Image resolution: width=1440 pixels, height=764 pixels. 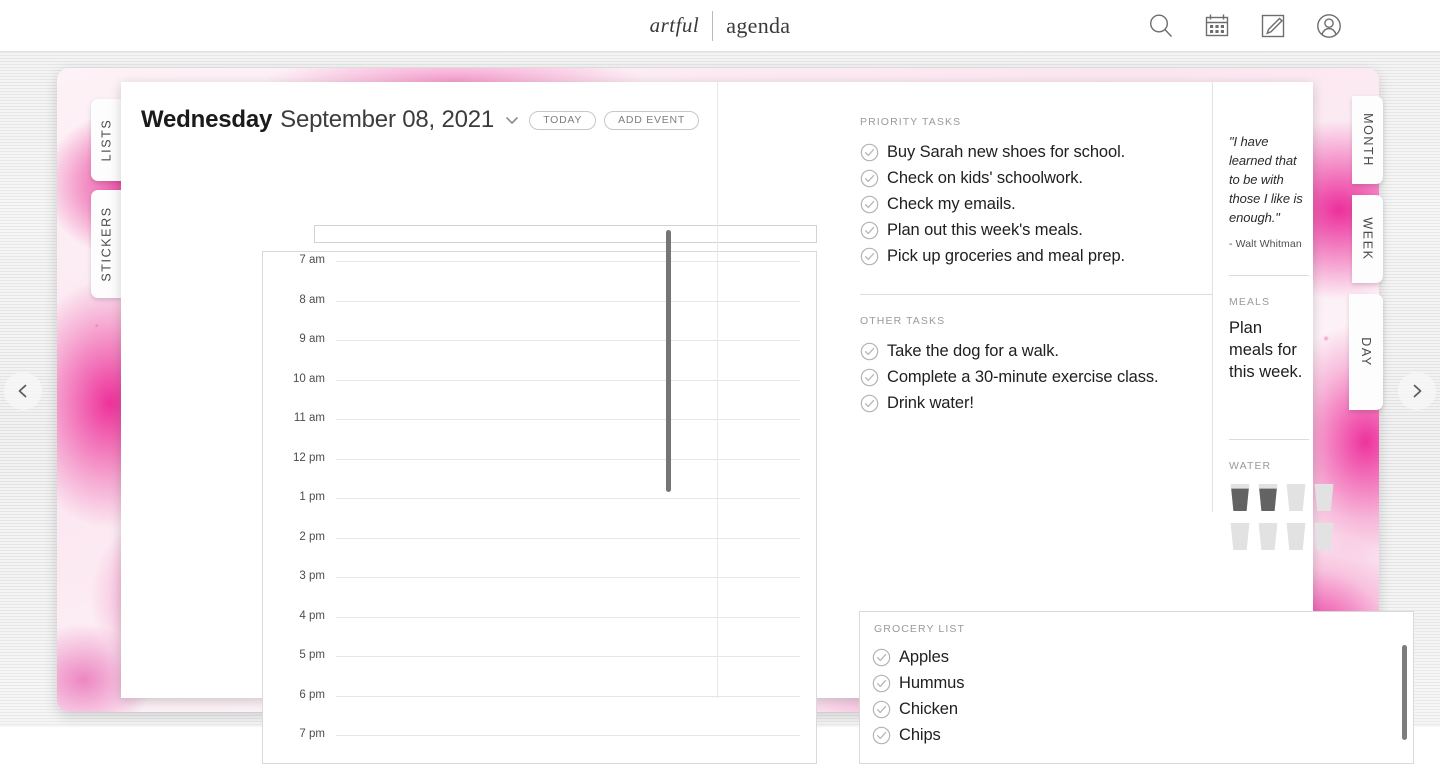 I want to click on chevron-right-icon, so click(x=1417, y=391).